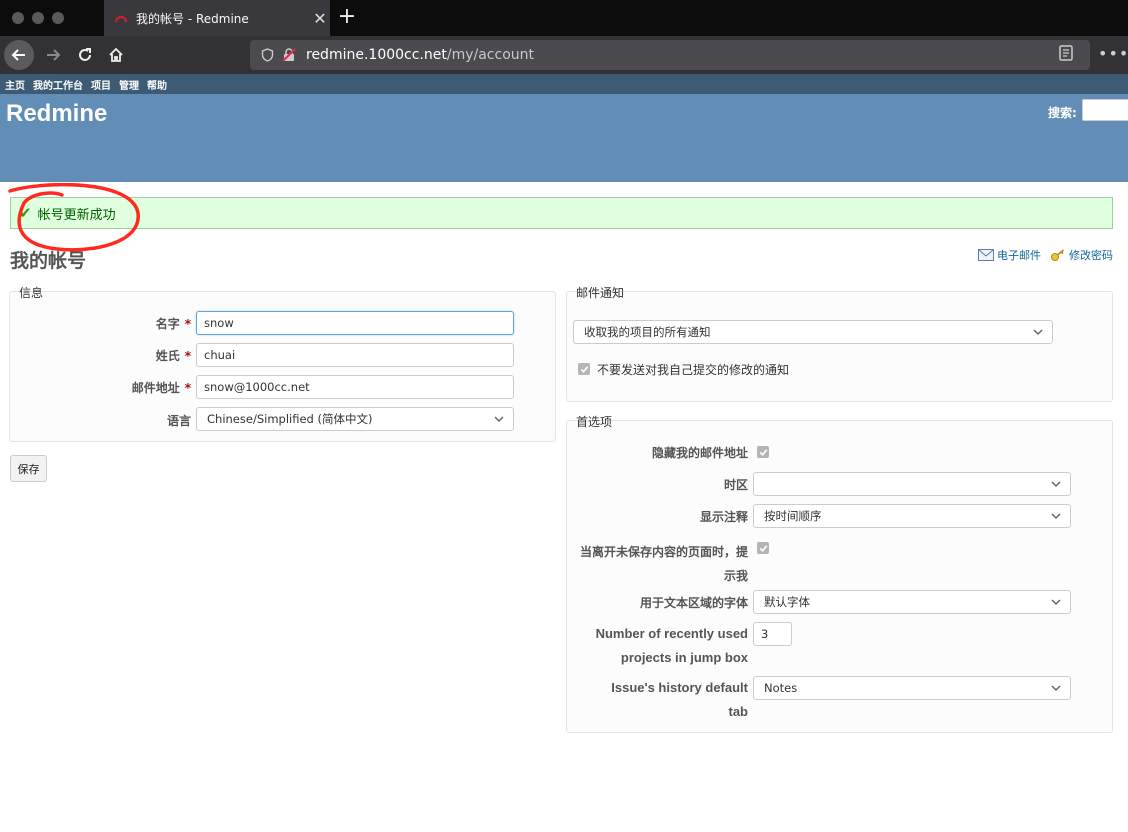 This screenshot has width=1128, height=832. I want to click on warn-unsaved-checkbox, so click(763, 548).